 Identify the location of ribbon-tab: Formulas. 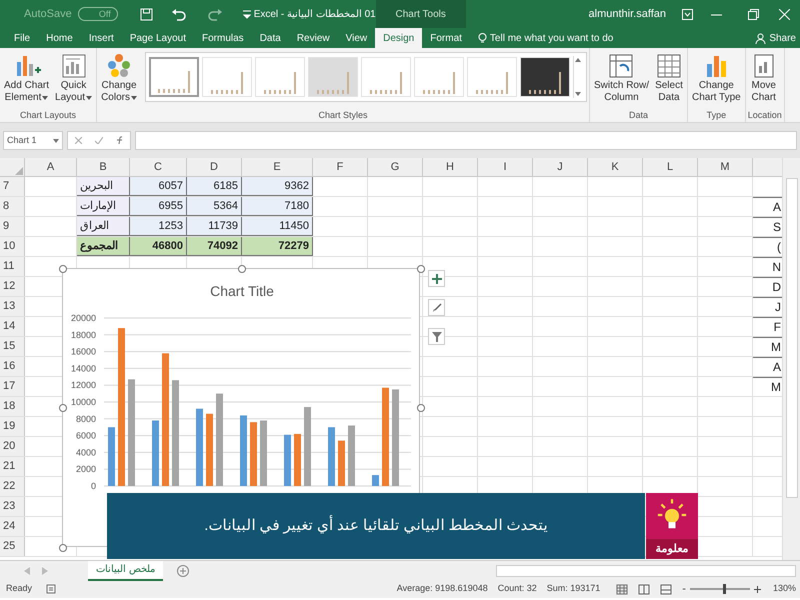
(223, 38).